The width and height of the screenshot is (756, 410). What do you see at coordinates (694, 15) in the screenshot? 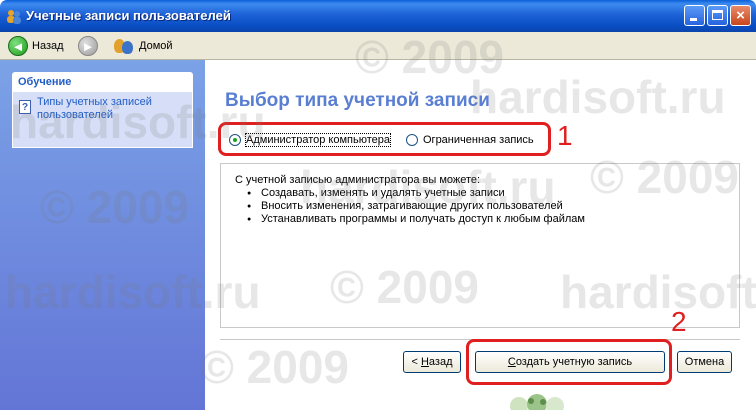
I see `minimize-button` at bounding box center [694, 15].